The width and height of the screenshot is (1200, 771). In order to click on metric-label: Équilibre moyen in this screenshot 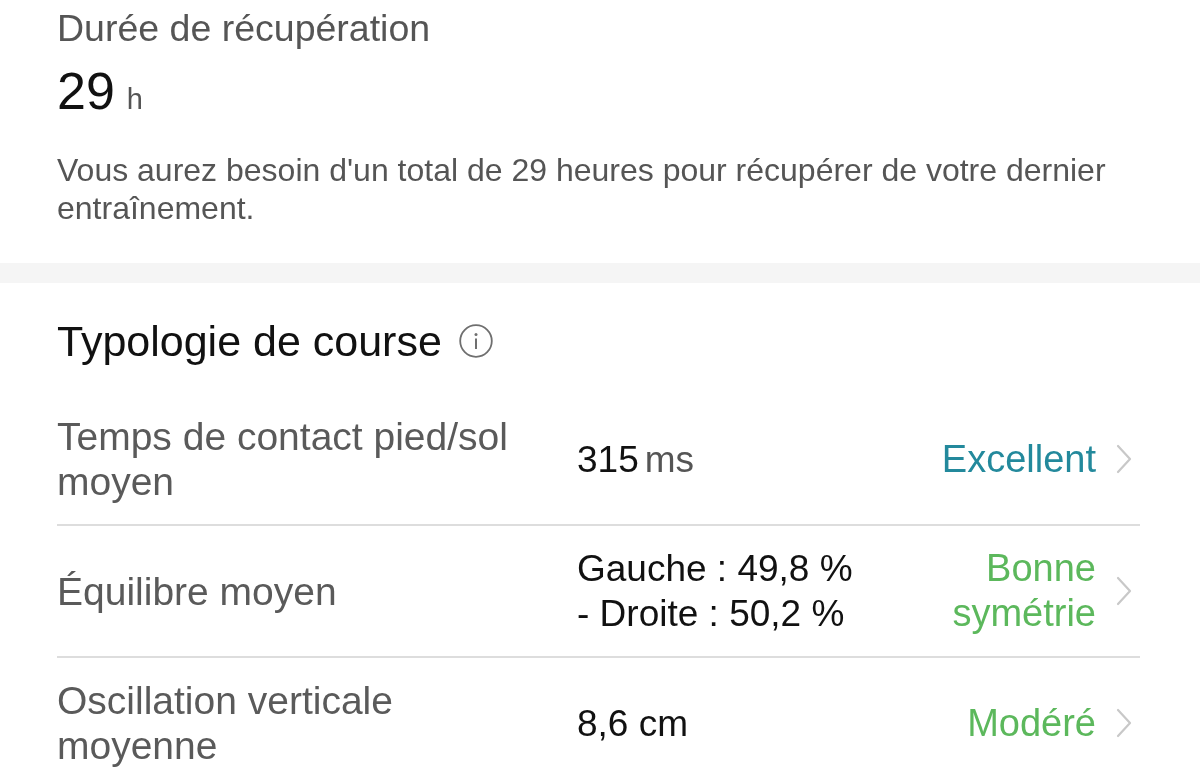, I will do `click(197, 591)`.